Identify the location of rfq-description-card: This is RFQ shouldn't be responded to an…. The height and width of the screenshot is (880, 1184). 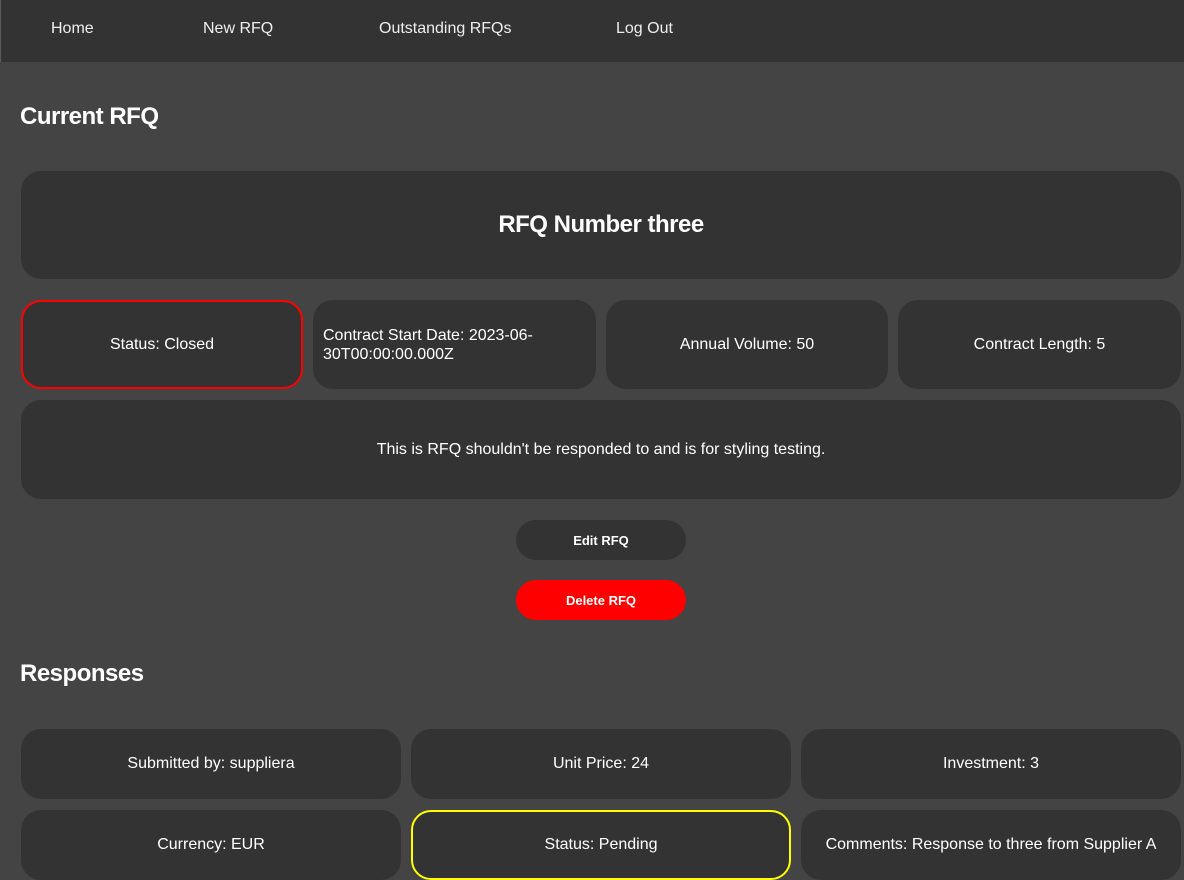
(601, 449).